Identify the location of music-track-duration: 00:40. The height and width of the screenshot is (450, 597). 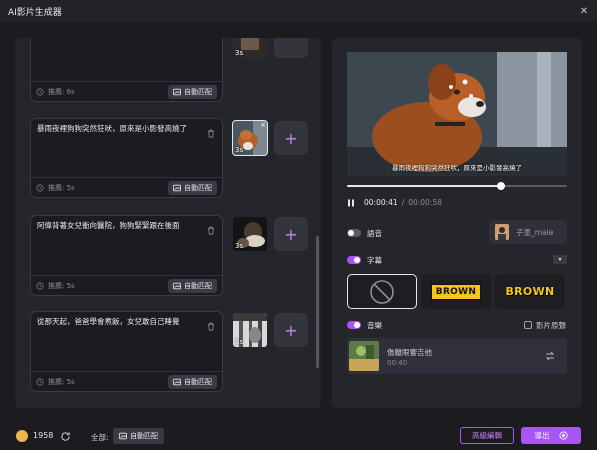
(397, 363).